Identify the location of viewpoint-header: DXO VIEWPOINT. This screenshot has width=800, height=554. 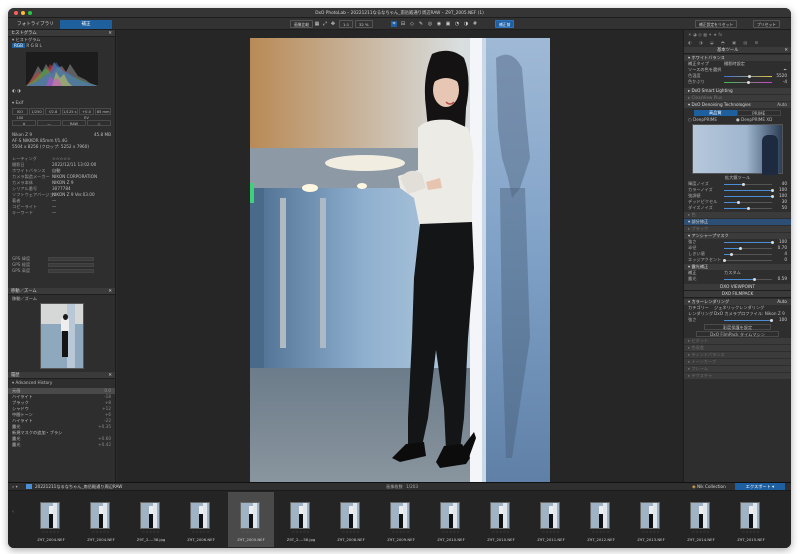
(737, 287).